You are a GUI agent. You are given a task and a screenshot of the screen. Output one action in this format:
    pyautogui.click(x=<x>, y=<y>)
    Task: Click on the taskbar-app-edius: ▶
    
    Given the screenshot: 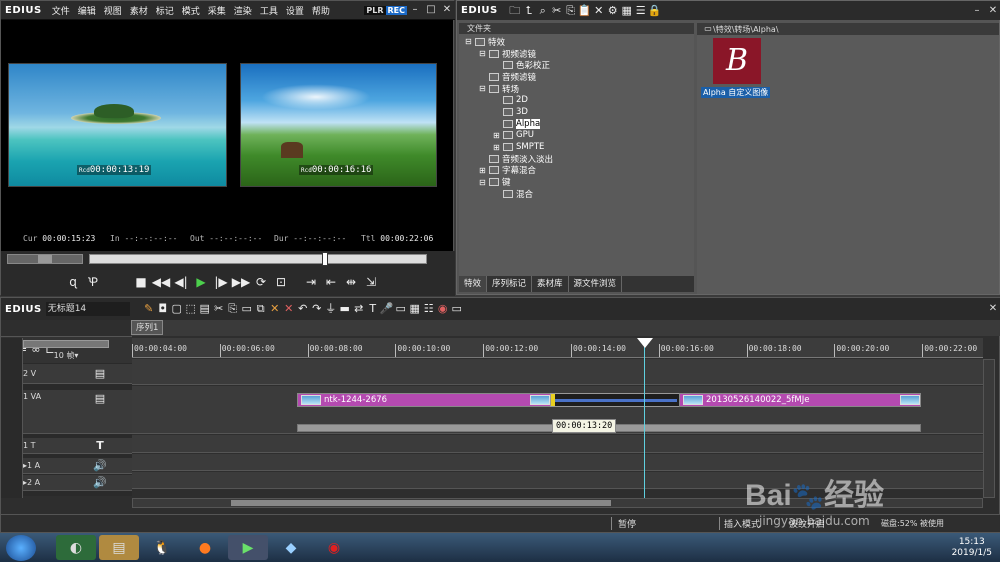 What is the action you would take?
    pyautogui.click(x=248, y=547)
    